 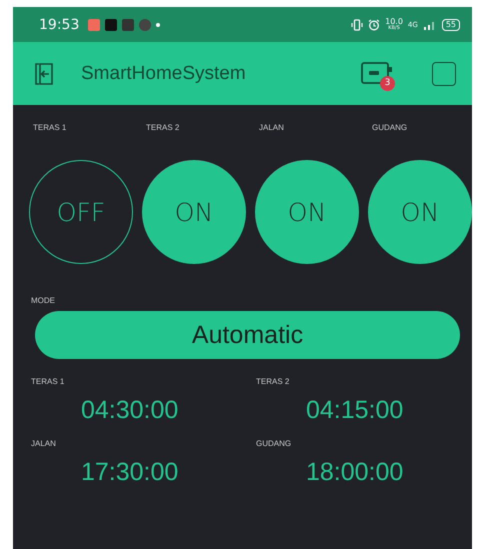 What do you see at coordinates (163, 127) in the screenshot?
I see `switch-label: TERAS 2` at bounding box center [163, 127].